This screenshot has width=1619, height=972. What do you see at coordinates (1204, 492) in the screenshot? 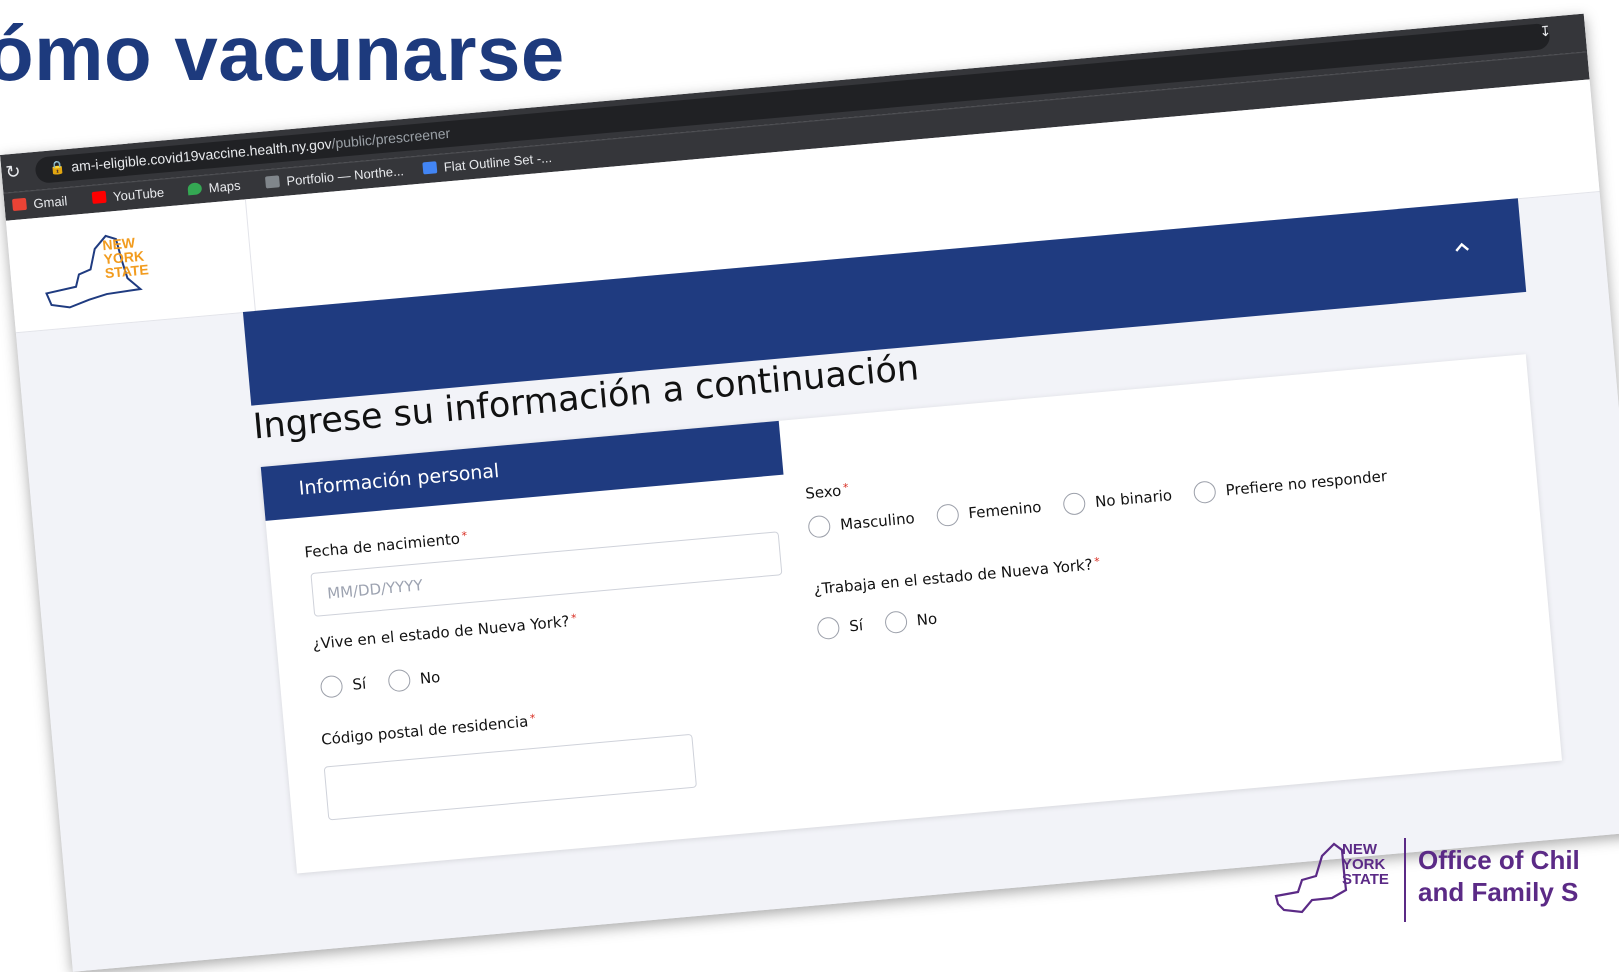
I see `sex-no-answer-radio` at bounding box center [1204, 492].